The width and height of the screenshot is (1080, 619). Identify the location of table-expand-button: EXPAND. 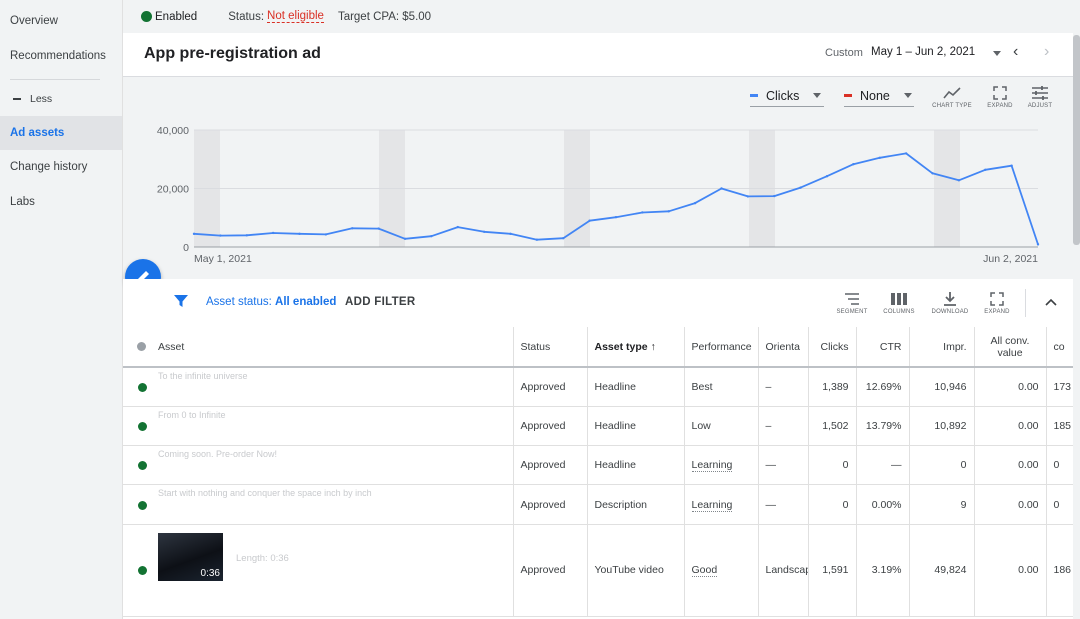
(997, 302).